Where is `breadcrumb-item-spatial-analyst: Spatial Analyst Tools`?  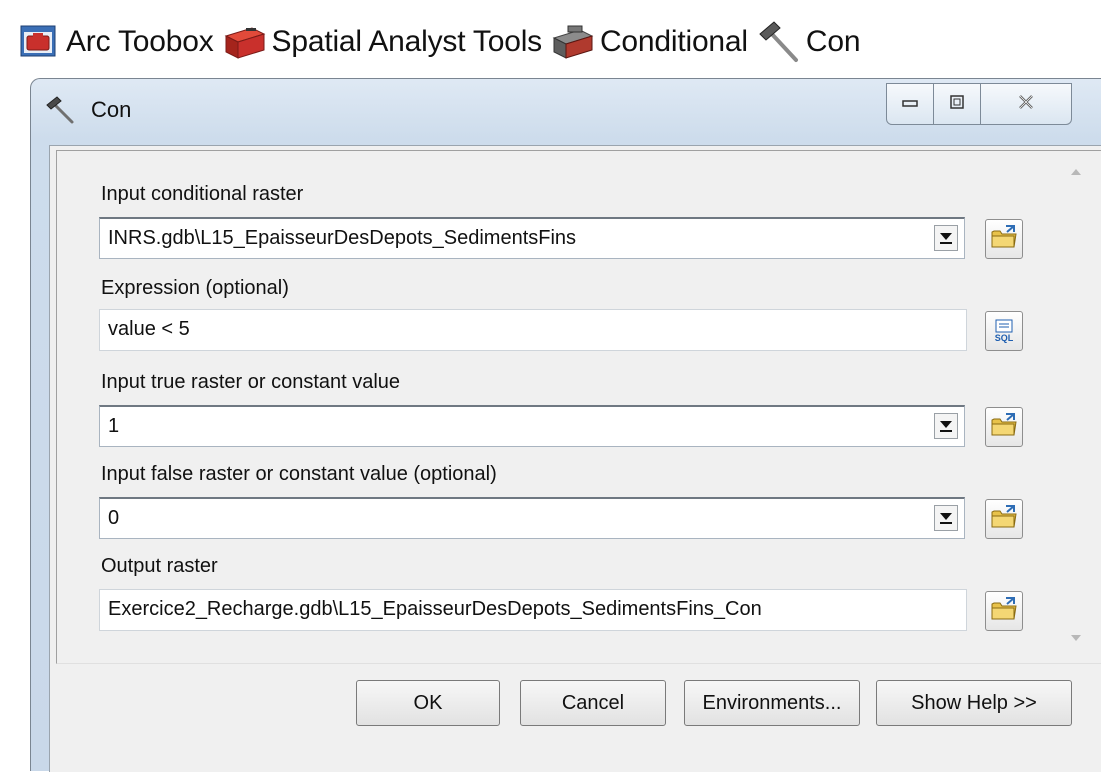 breadcrumb-item-spatial-analyst: Spatial Analyst Tools is located at coordinates (386, 42).